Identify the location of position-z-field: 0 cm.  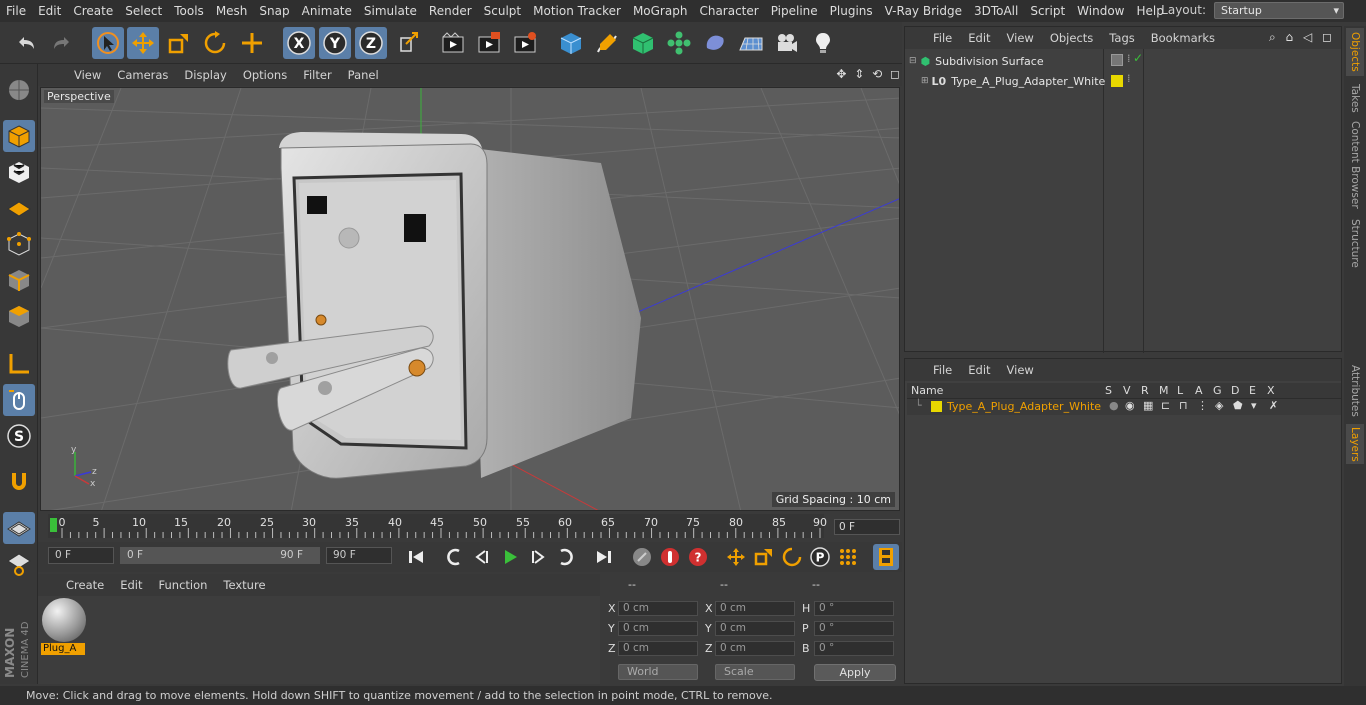
(658, 648).